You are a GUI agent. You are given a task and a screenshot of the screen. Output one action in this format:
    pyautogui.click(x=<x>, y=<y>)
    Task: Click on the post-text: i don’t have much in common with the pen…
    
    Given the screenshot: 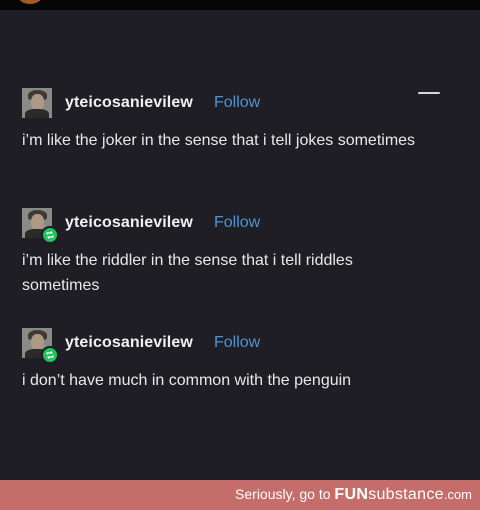 What is the action you would take?
    pyautogui.click(x=187, y=380)
    